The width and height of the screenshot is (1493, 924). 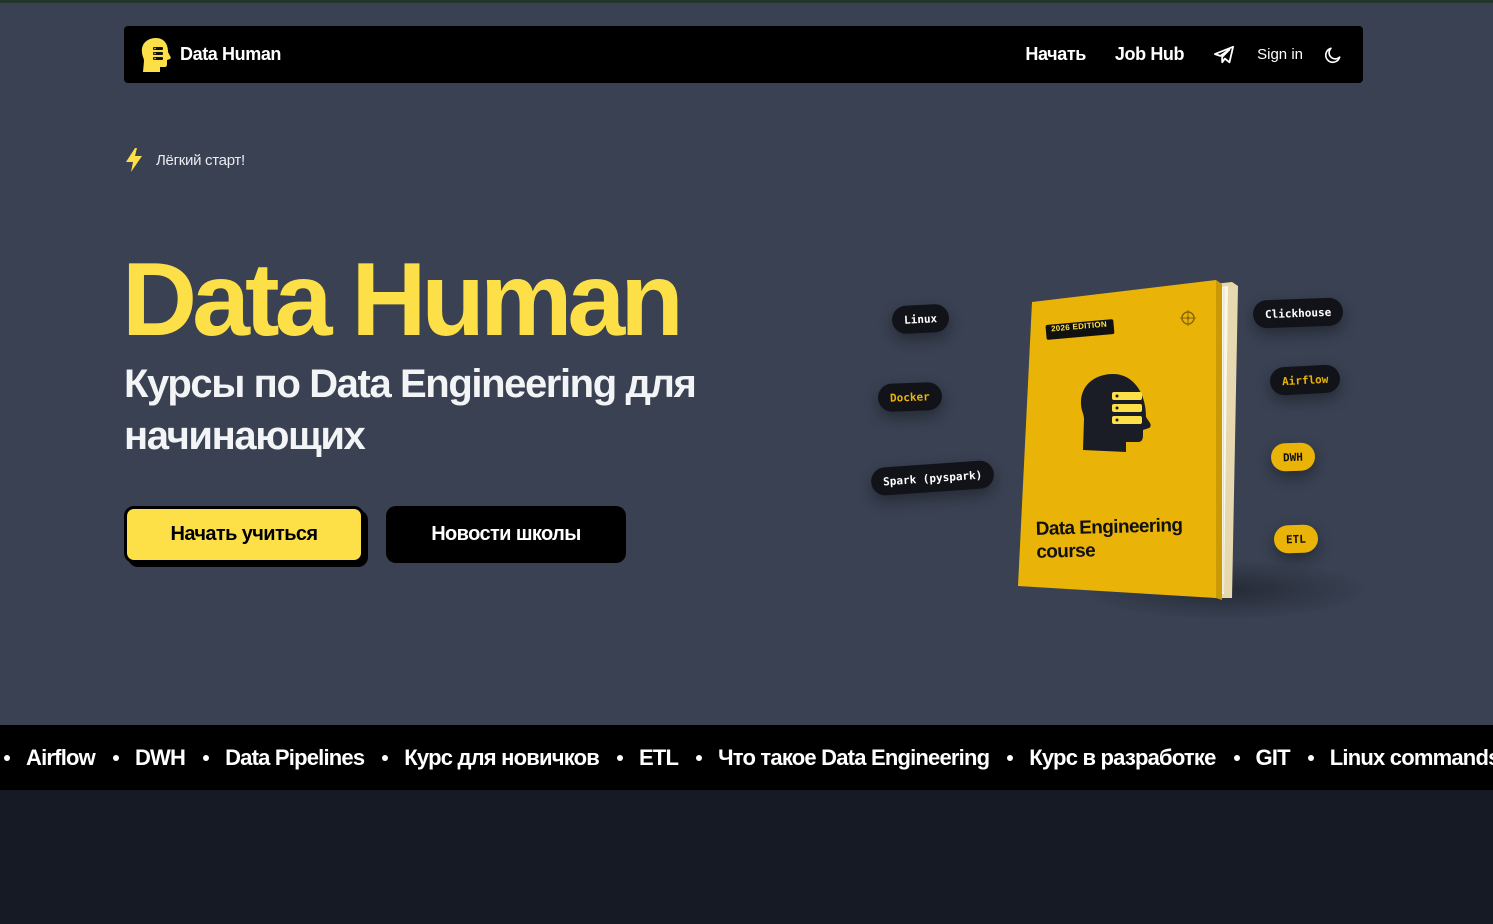 What do you see at coordinates (58, 758) in the screenshot?
I see `ticker-item: Airflow` at bounding box center [58, 758].